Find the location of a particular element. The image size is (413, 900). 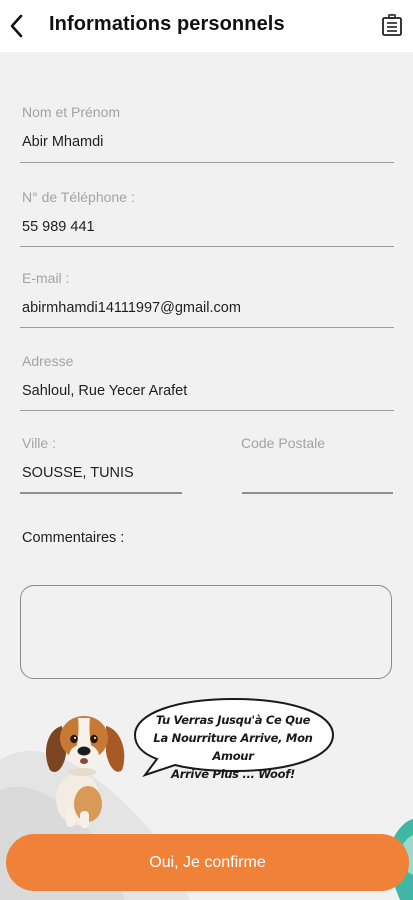

phone-underline is located at coordinates (207, 246).